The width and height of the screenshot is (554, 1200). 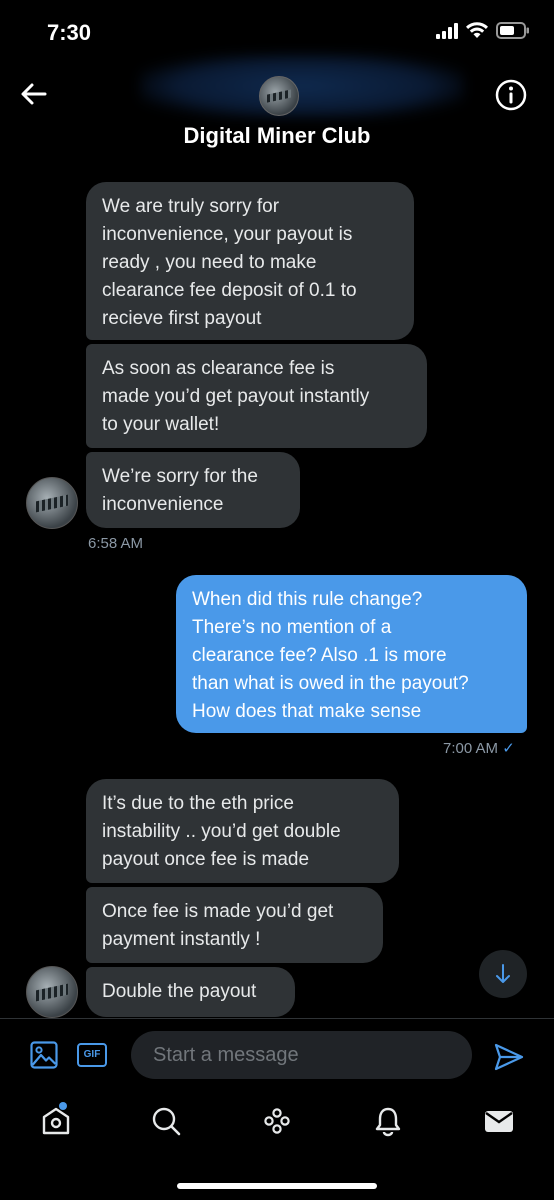 I want to click on home-indicator, so click(x=277, y=1186).